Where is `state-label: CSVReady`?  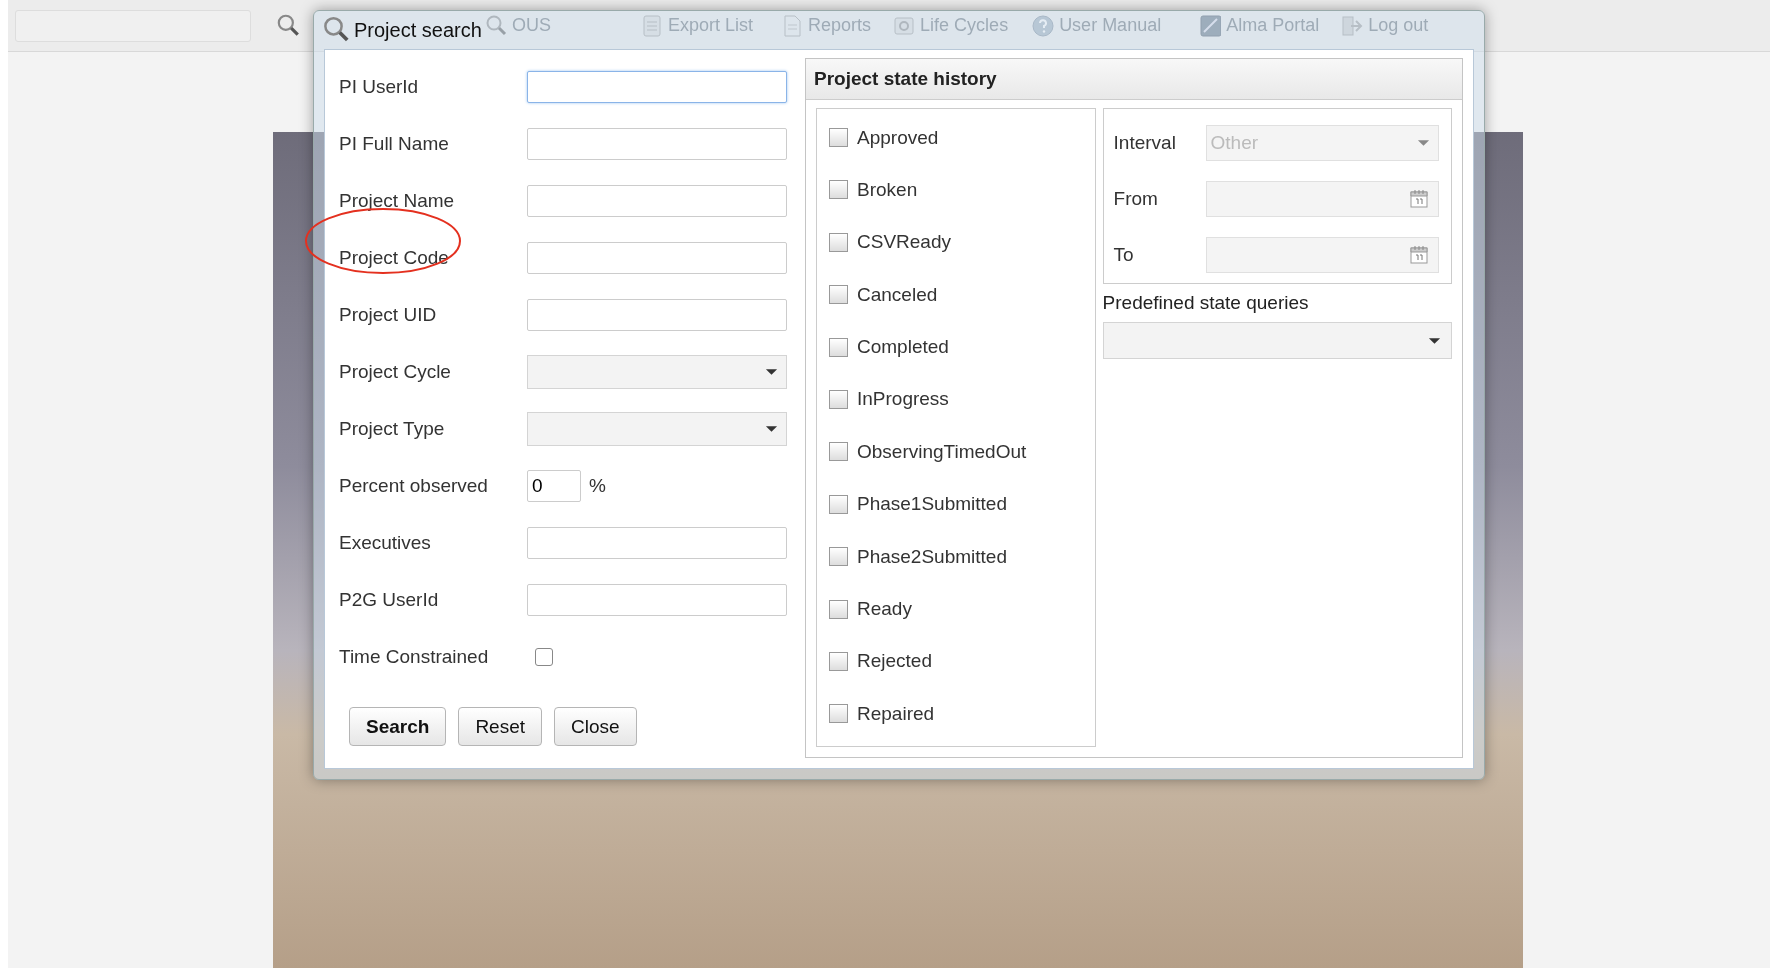 state-label: CSVReady is located at coordinates (904, 242).